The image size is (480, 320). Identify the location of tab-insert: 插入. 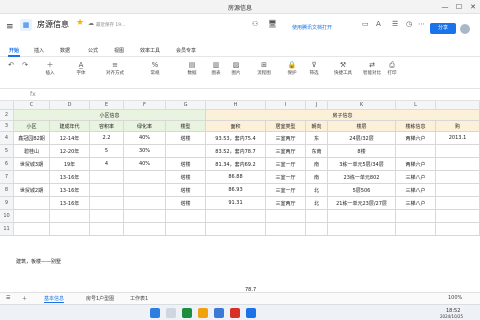
(39, 50).